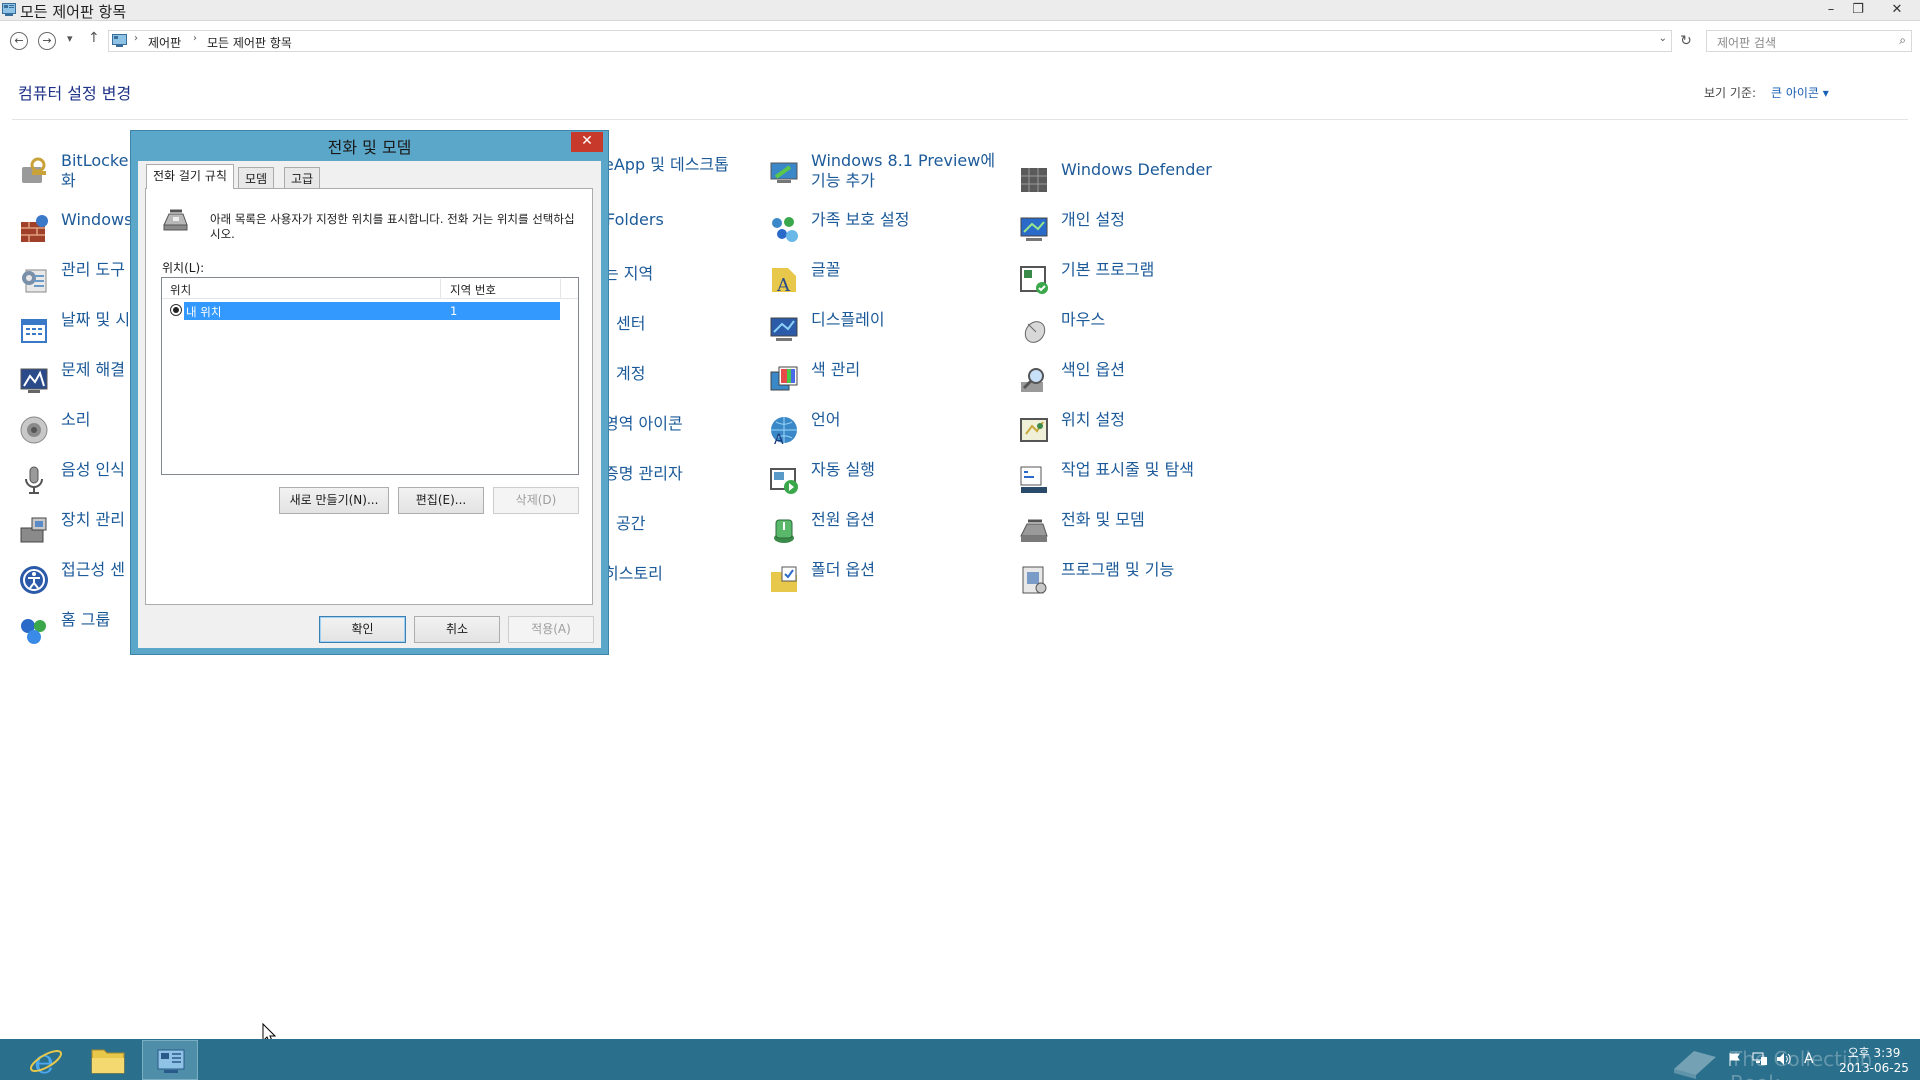 The width and height of the screenshot is (1920, 1080). What do you see at coordinates (1138, 482) in the screenshot?
I see `item-taskbar-navigation: 작업 표시줄 및 탐색` at bounding box center [1138, 482].